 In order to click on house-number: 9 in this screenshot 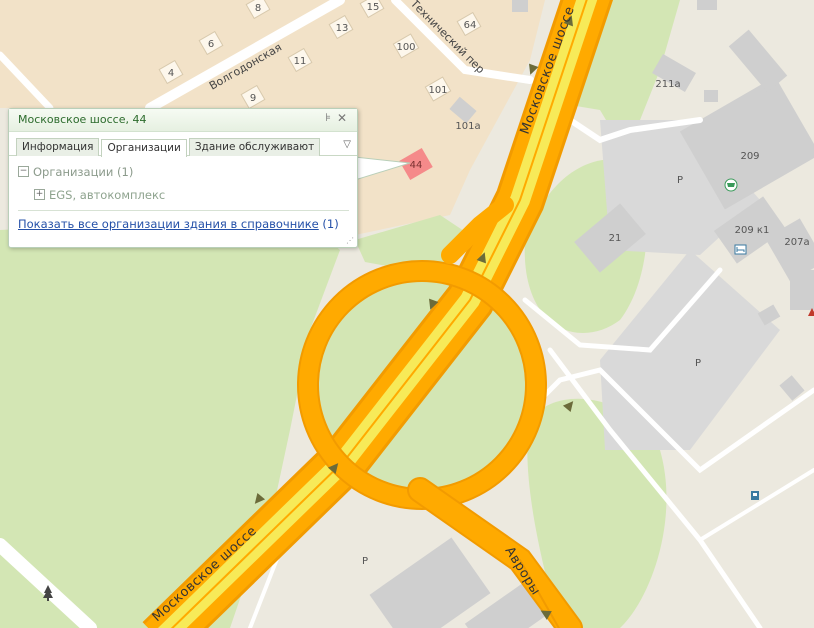, I will do `click(253, 98)`.